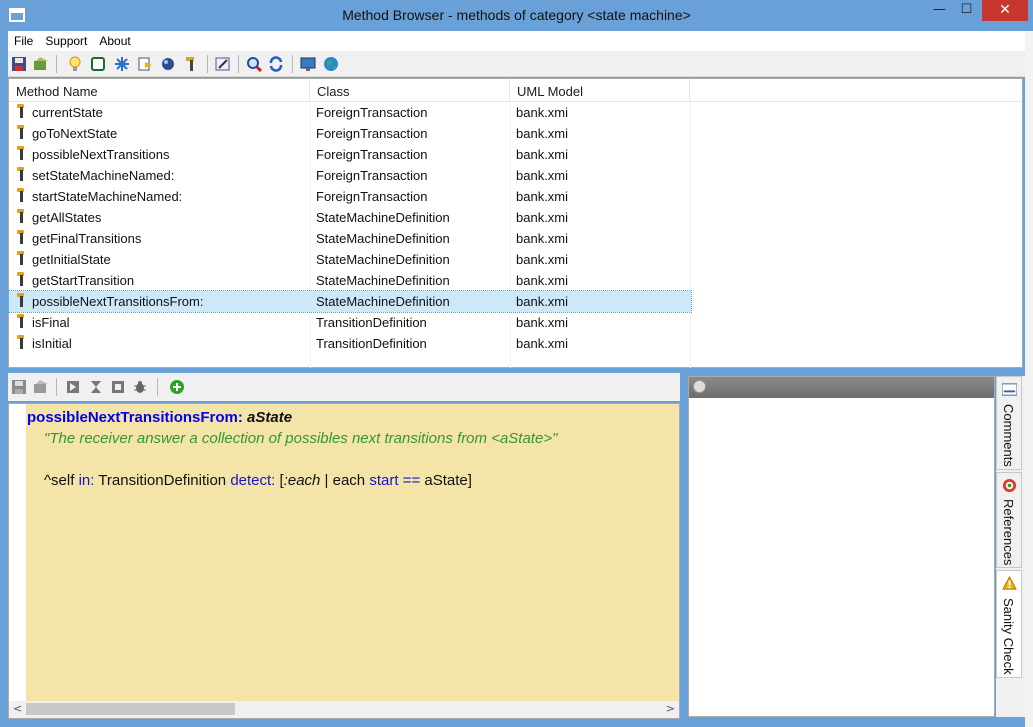 Image resolution: width=1033 pixels, height=727 pixels. Describe the element at coordinates (600, 90) in the screenshot. I see `column-header-uml-model: UML Model` at that location.